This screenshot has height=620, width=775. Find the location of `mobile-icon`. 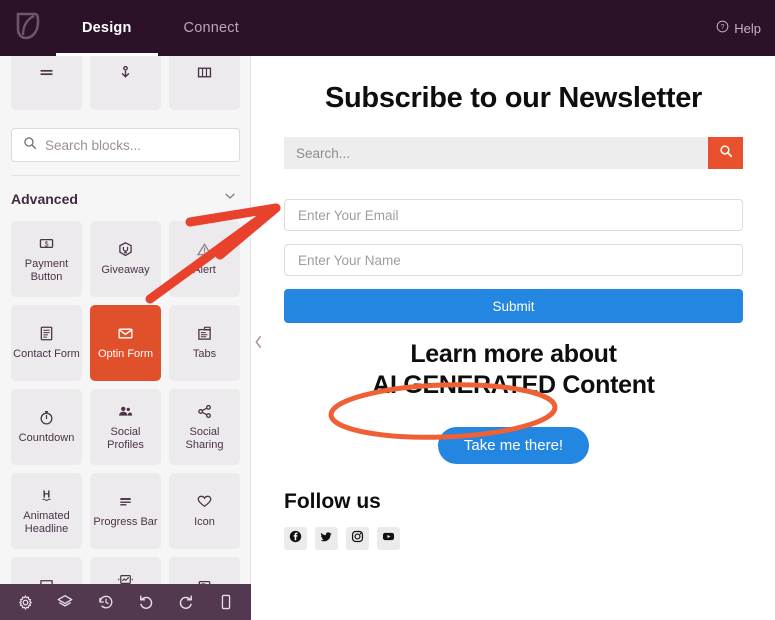

mobile-icon is located at coordinates (226, 602).